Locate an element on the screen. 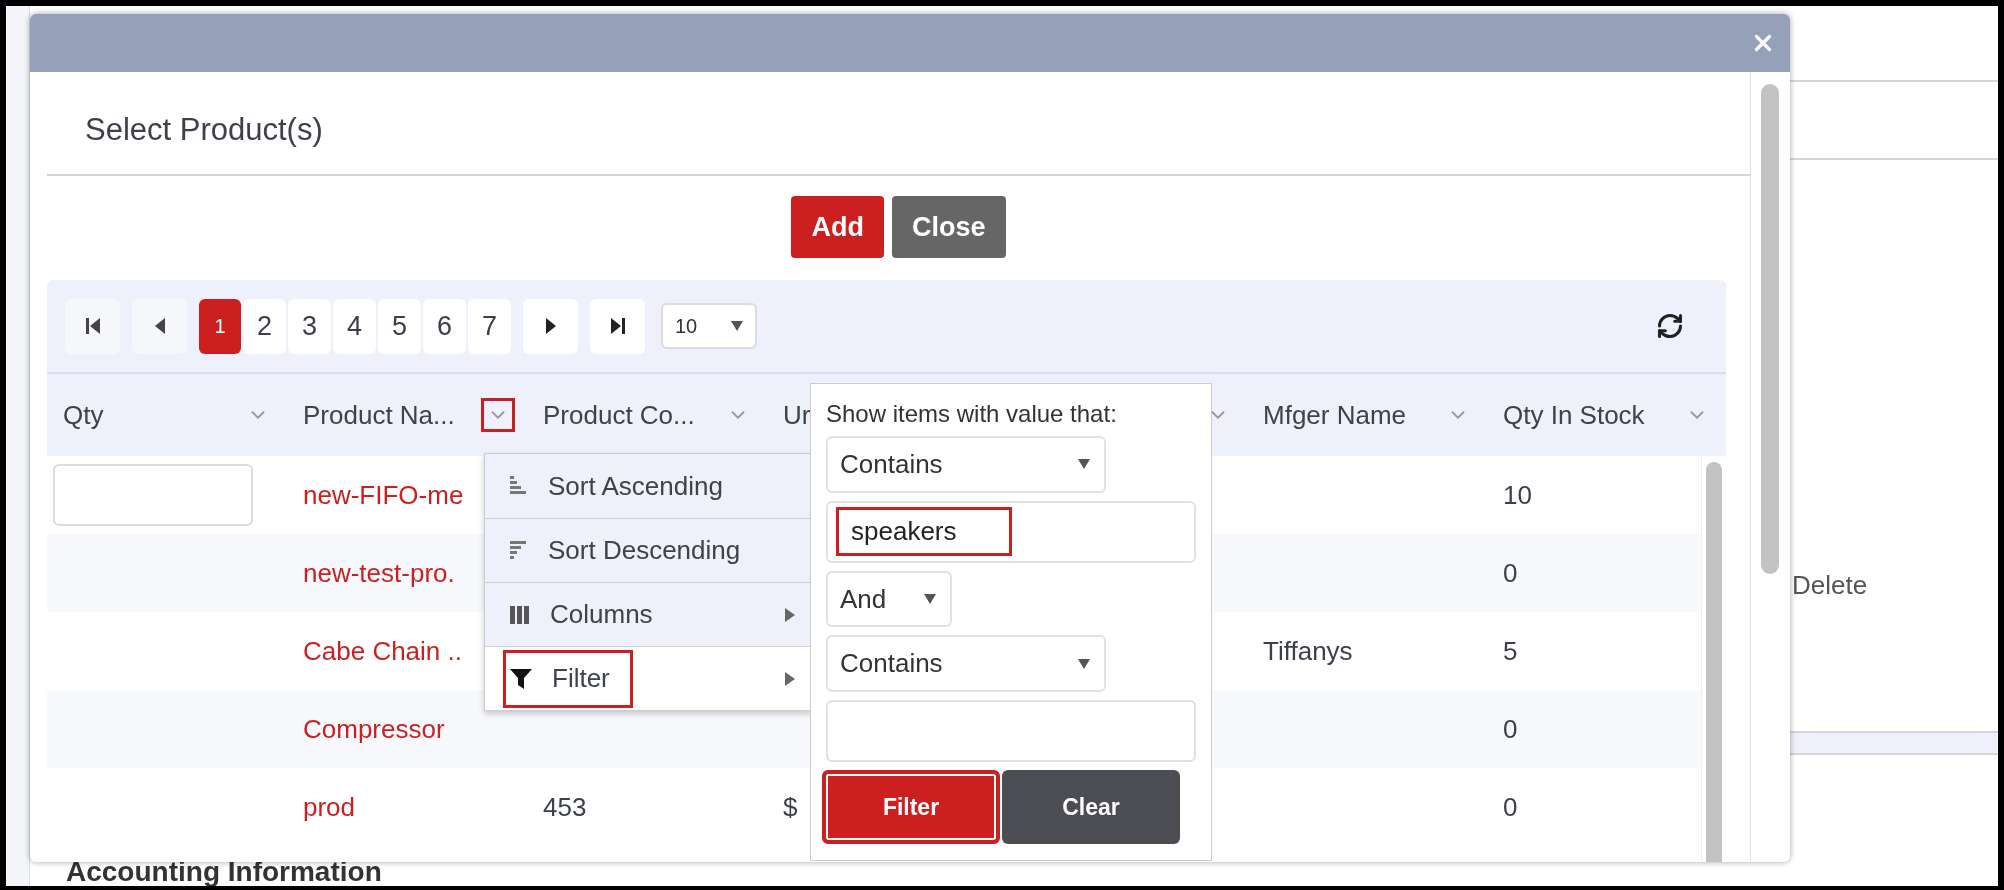 This screenshot has height=890, width=2004. page-button: 6 is located at coordinates (444, 326).